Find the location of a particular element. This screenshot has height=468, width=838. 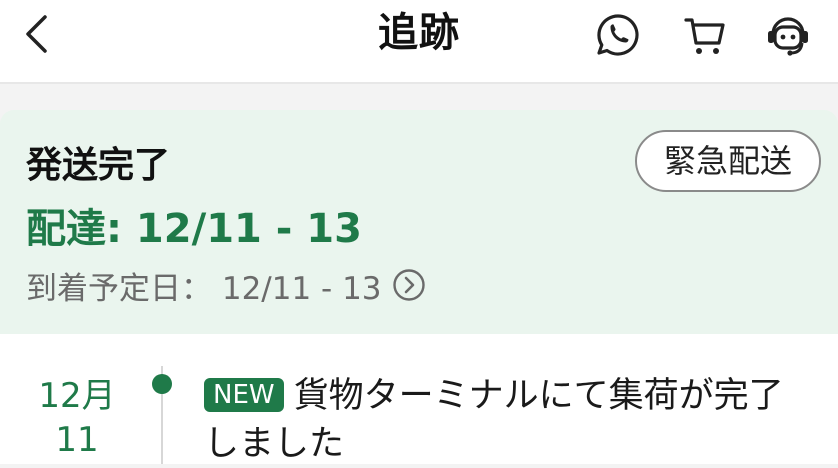

event-description: NEW 貨物ターミナルにて集荷が完了しました is located at coordinates (504, 420).